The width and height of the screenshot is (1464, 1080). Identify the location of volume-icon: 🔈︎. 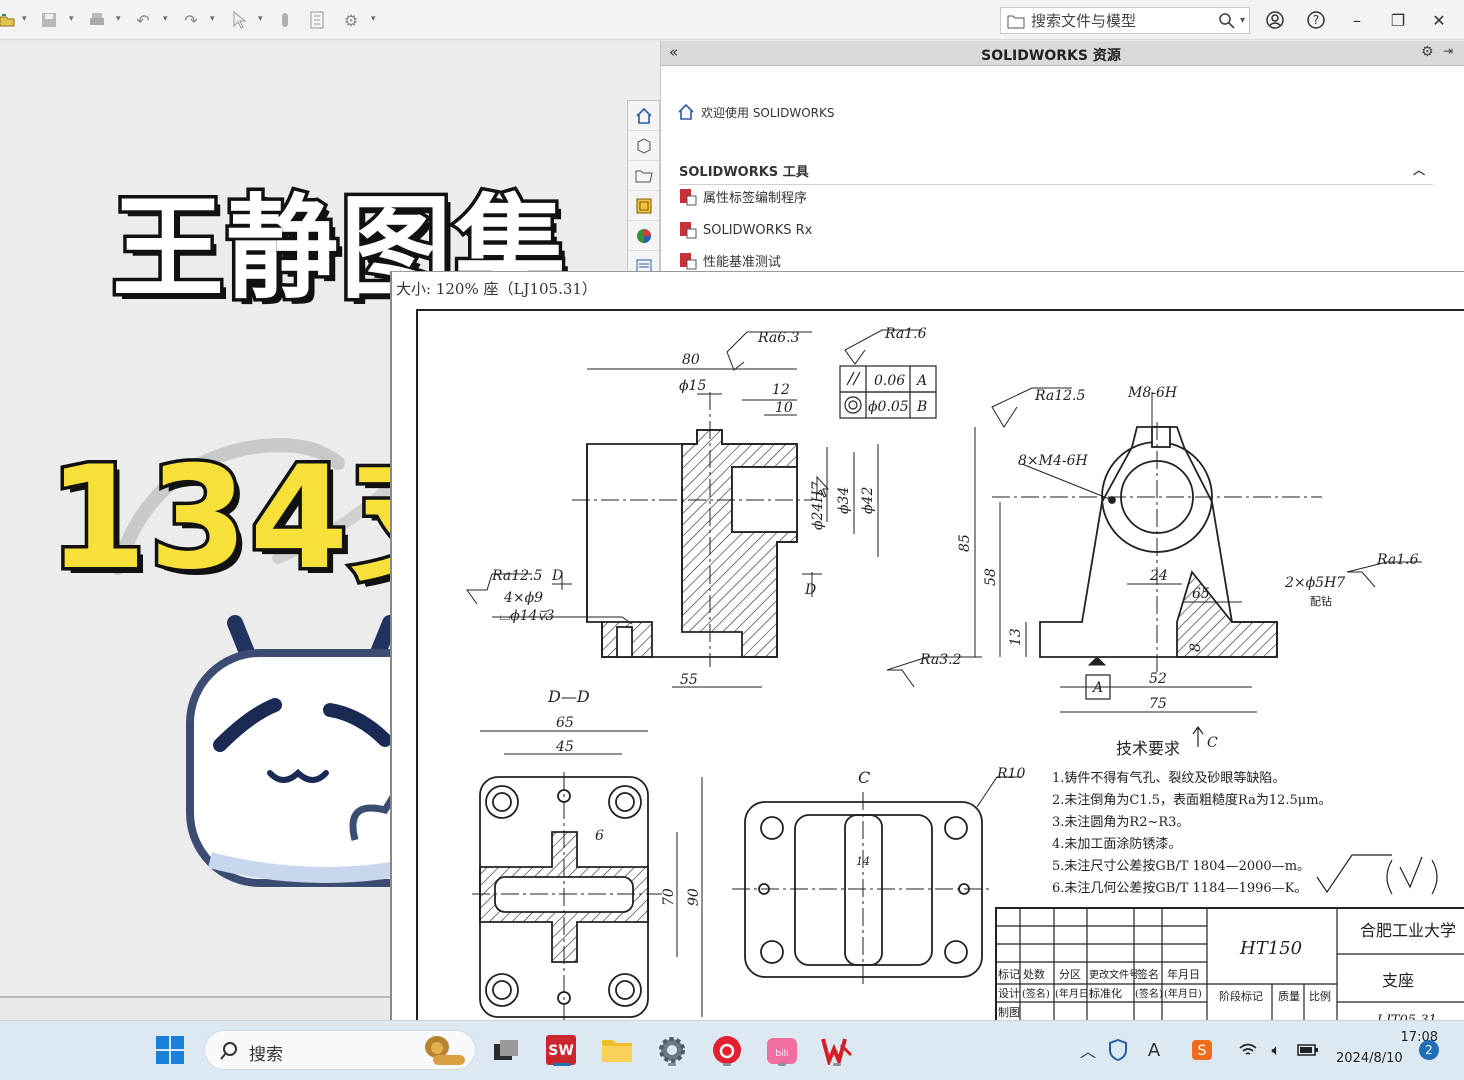
(1276, 1050).